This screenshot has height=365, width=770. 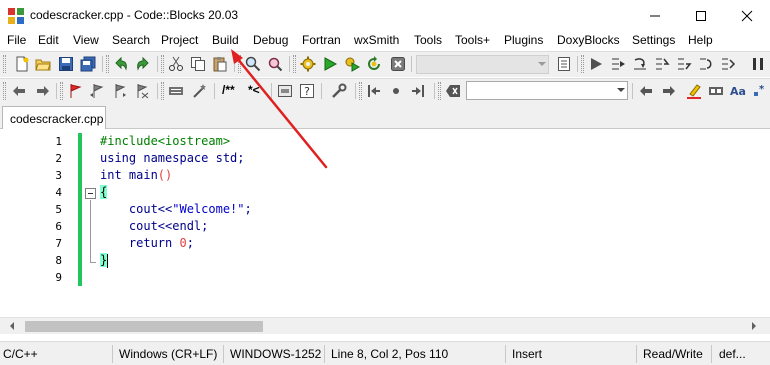 What do you see at coordinates (339, 91) in the screenshot?
I see `wrench-icon` at bounding box center [339, 91].